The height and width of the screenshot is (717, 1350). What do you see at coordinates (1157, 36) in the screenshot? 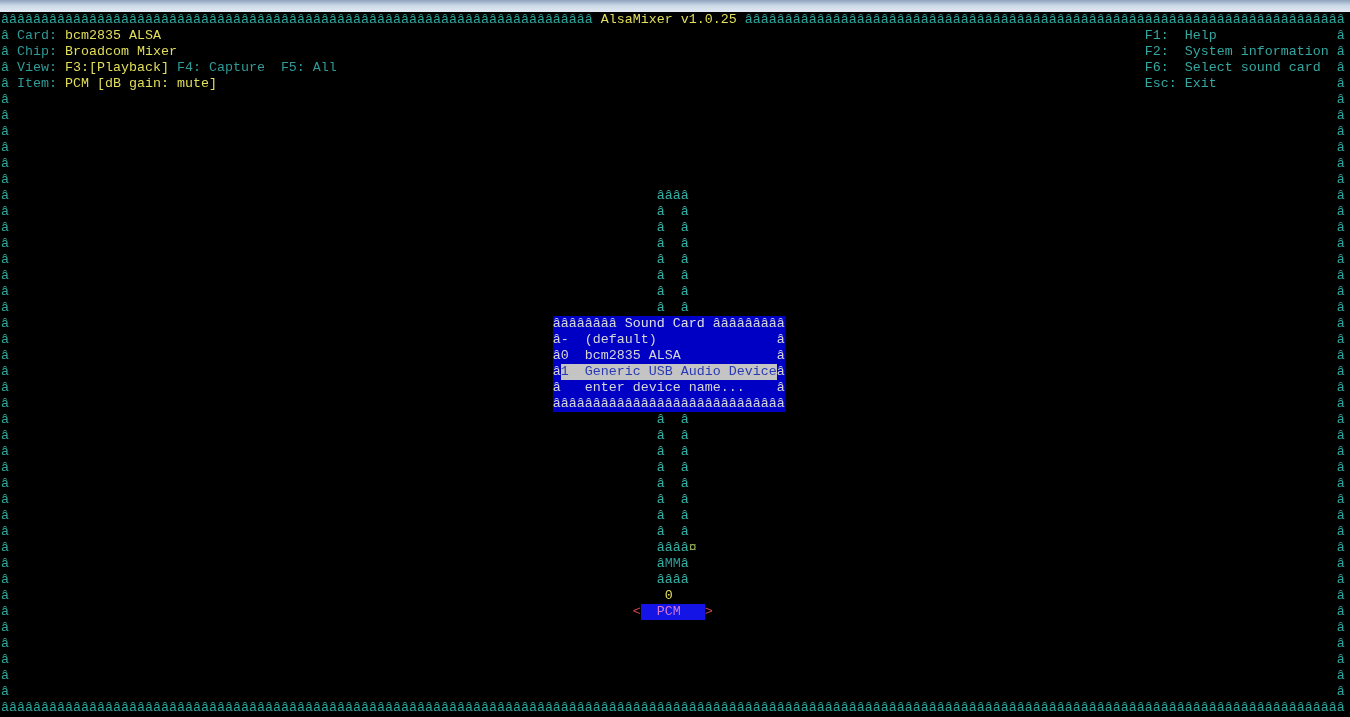
I see `key-label: F1:` at bounding box center [1157, 36].